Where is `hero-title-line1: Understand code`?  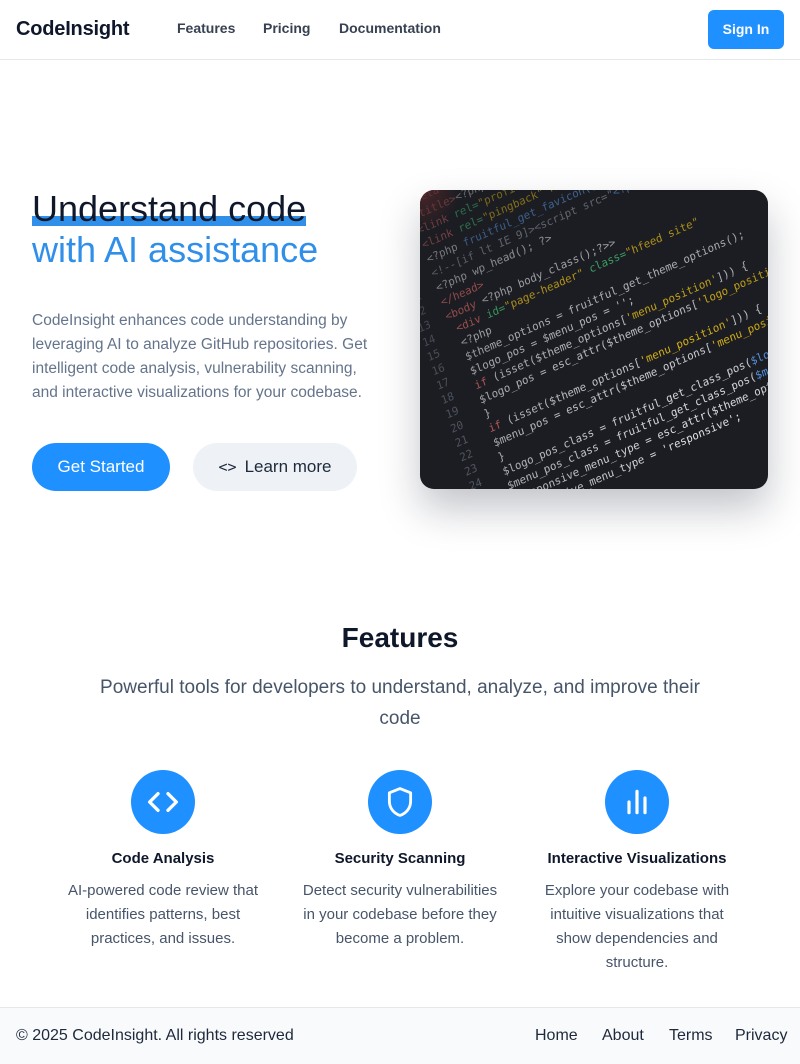 hero-title-line1: Understand code is located at coordinates (169, 208).